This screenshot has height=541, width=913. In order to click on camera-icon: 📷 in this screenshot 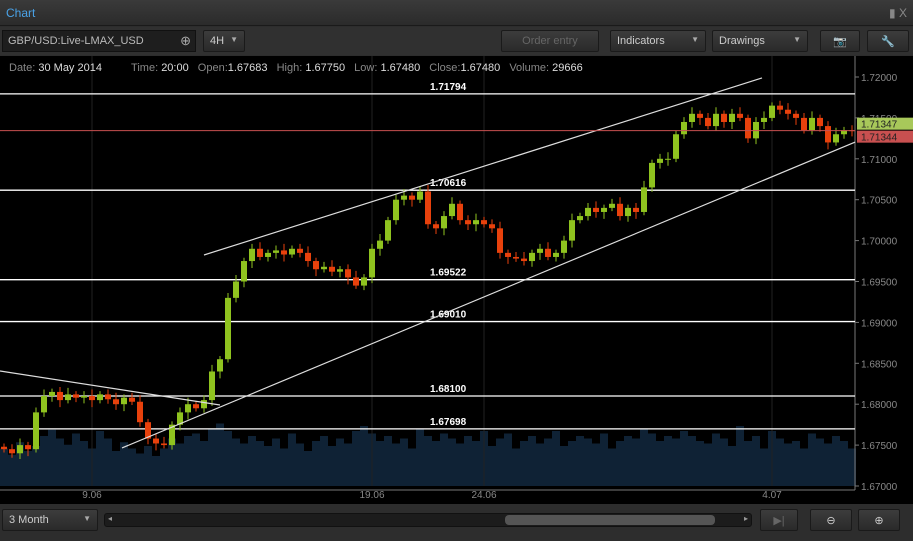, I will do `click(840, 41)`.